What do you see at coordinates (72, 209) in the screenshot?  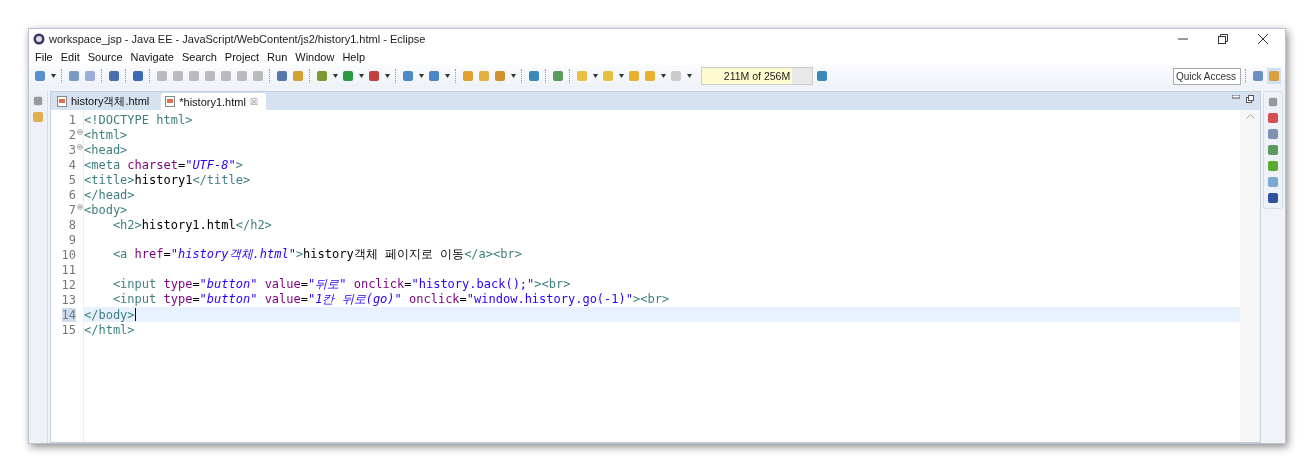 I see `line-number: 7` at bounding box center [72, 209].